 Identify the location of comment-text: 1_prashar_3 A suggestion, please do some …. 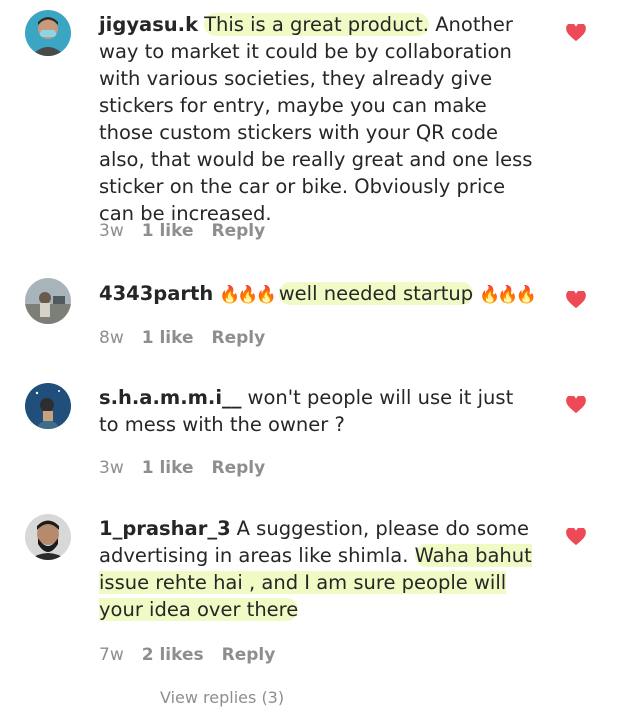
(319, 569).